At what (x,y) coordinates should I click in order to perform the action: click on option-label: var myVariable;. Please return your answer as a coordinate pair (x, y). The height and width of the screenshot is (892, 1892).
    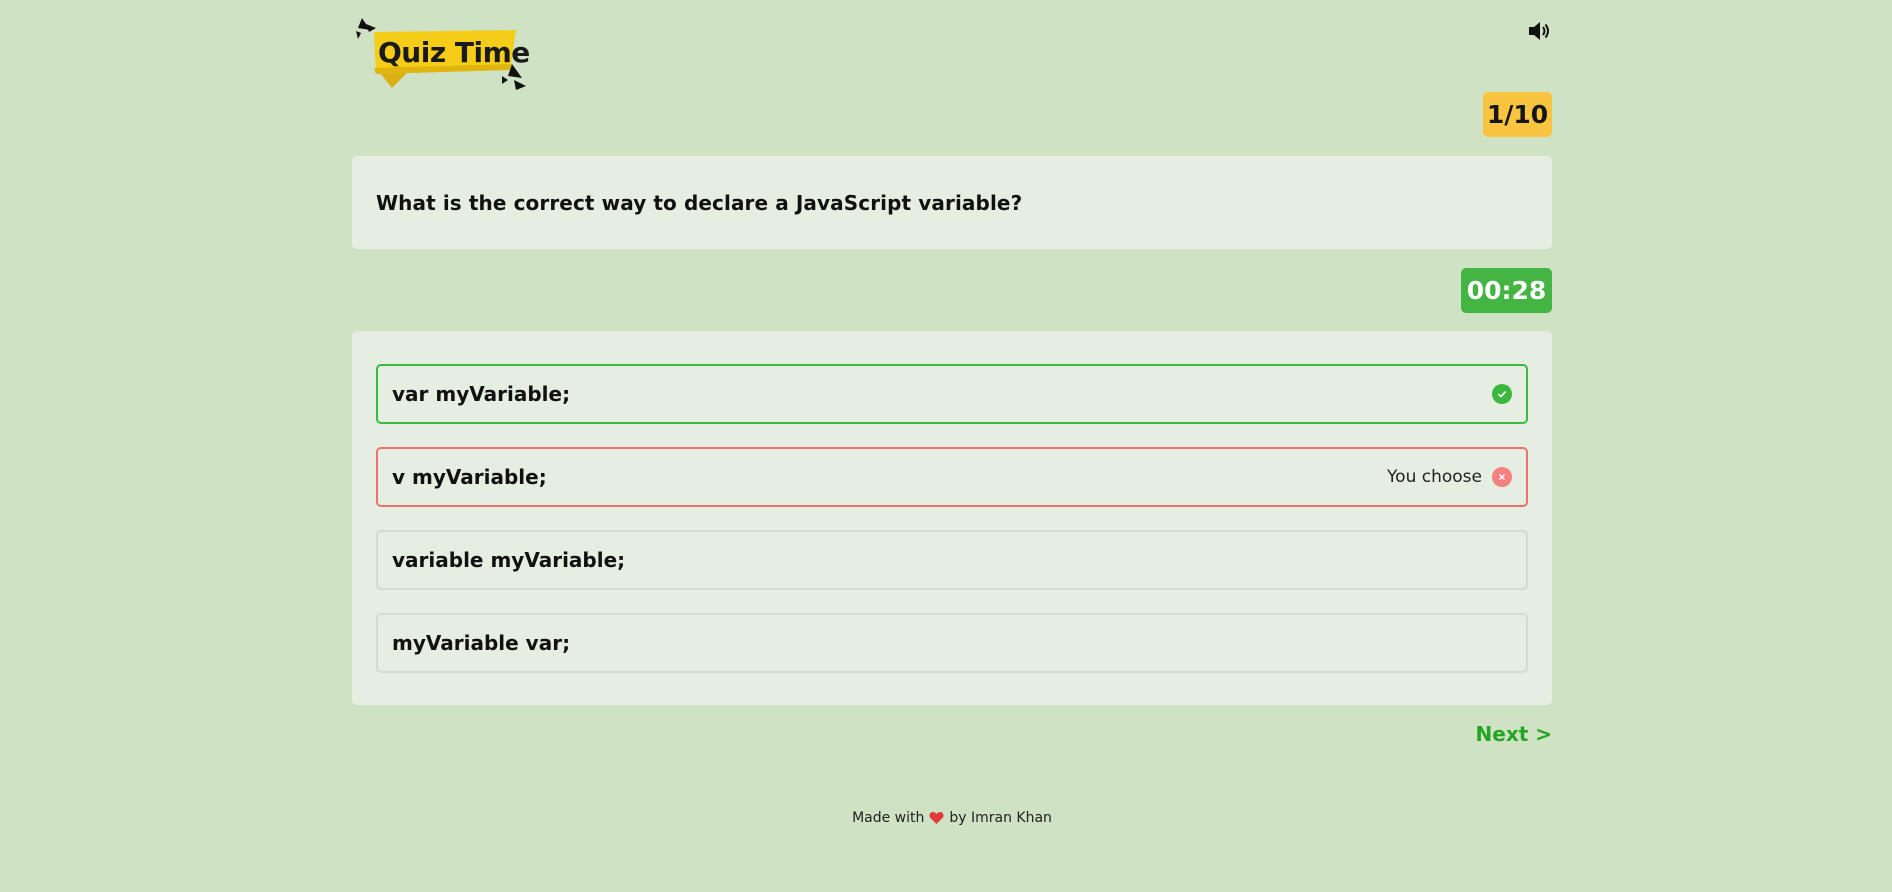
    Looking at the image, I should click on (481, 394).